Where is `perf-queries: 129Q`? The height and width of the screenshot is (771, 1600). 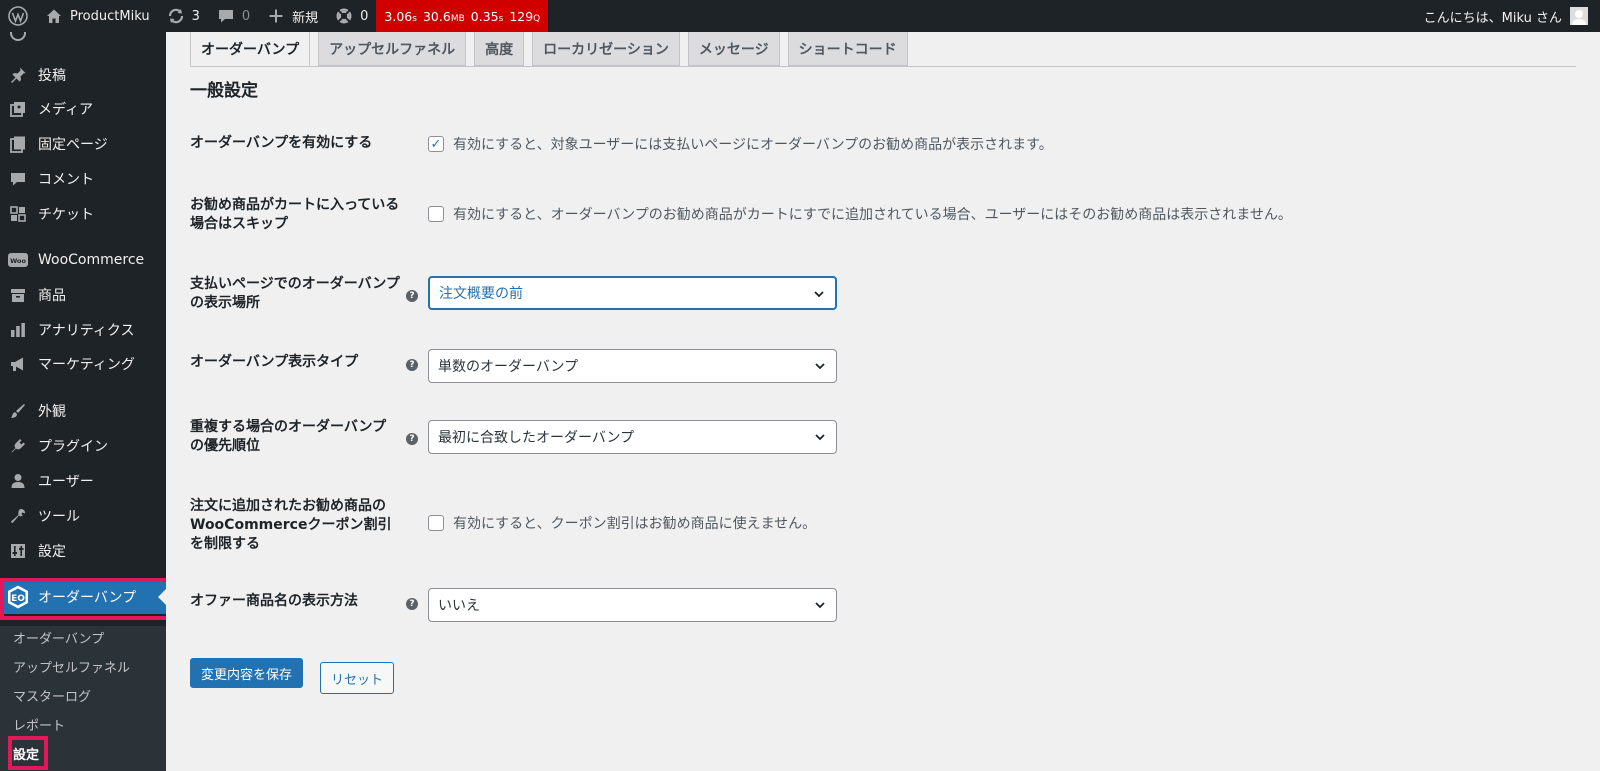 perf-queries: 129Q is located at coordinates (525, 16).